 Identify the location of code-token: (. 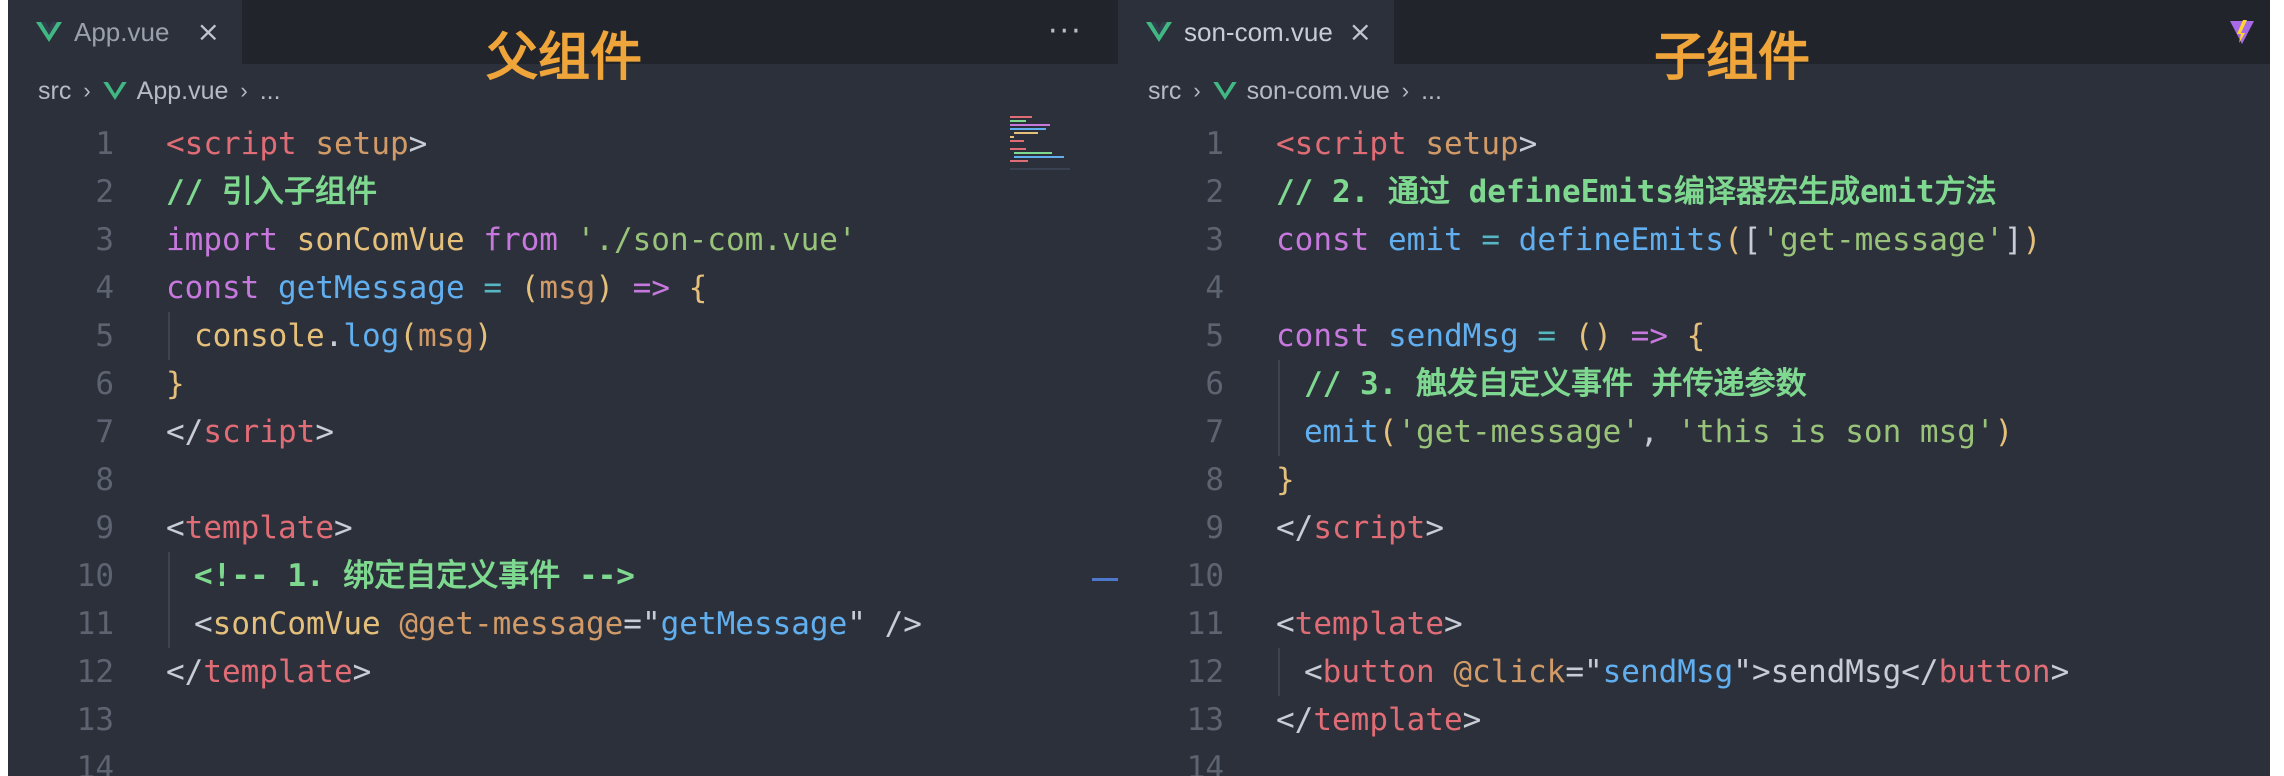
(1388, 432).